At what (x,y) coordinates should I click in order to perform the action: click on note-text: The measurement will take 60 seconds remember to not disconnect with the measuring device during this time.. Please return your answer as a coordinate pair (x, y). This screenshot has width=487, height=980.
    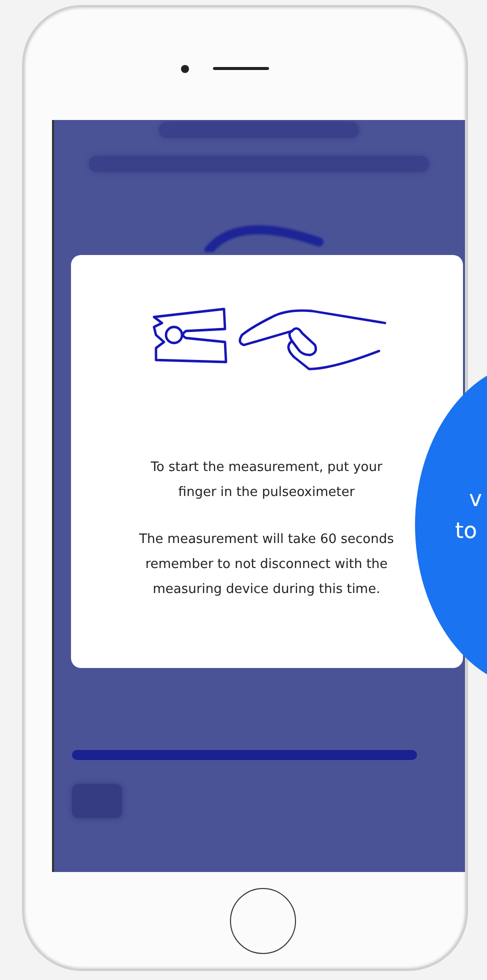
    Looking at the image, I should click on (266, 565).